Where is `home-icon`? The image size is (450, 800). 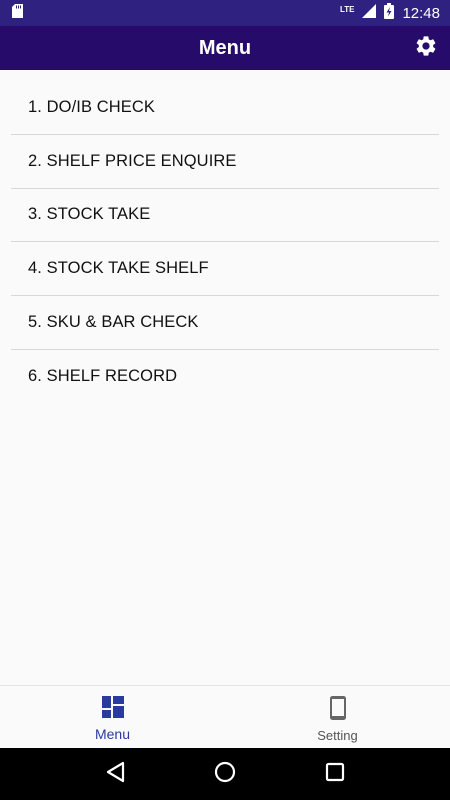
home-icon is located at coordinates (225, 774).